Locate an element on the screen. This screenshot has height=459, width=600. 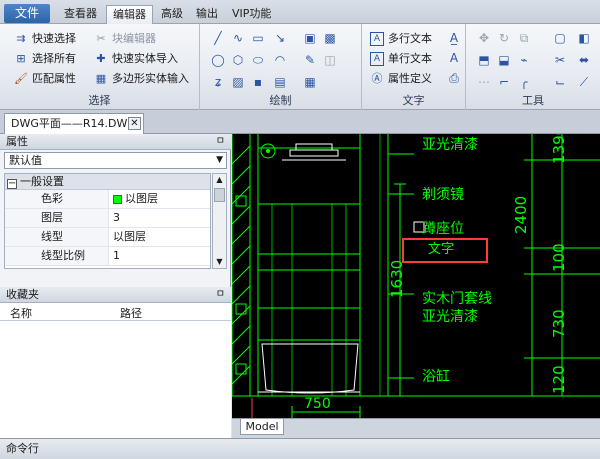
property-row-linetype-scale: 线型比例 1 is located at coordinates (107, 256).